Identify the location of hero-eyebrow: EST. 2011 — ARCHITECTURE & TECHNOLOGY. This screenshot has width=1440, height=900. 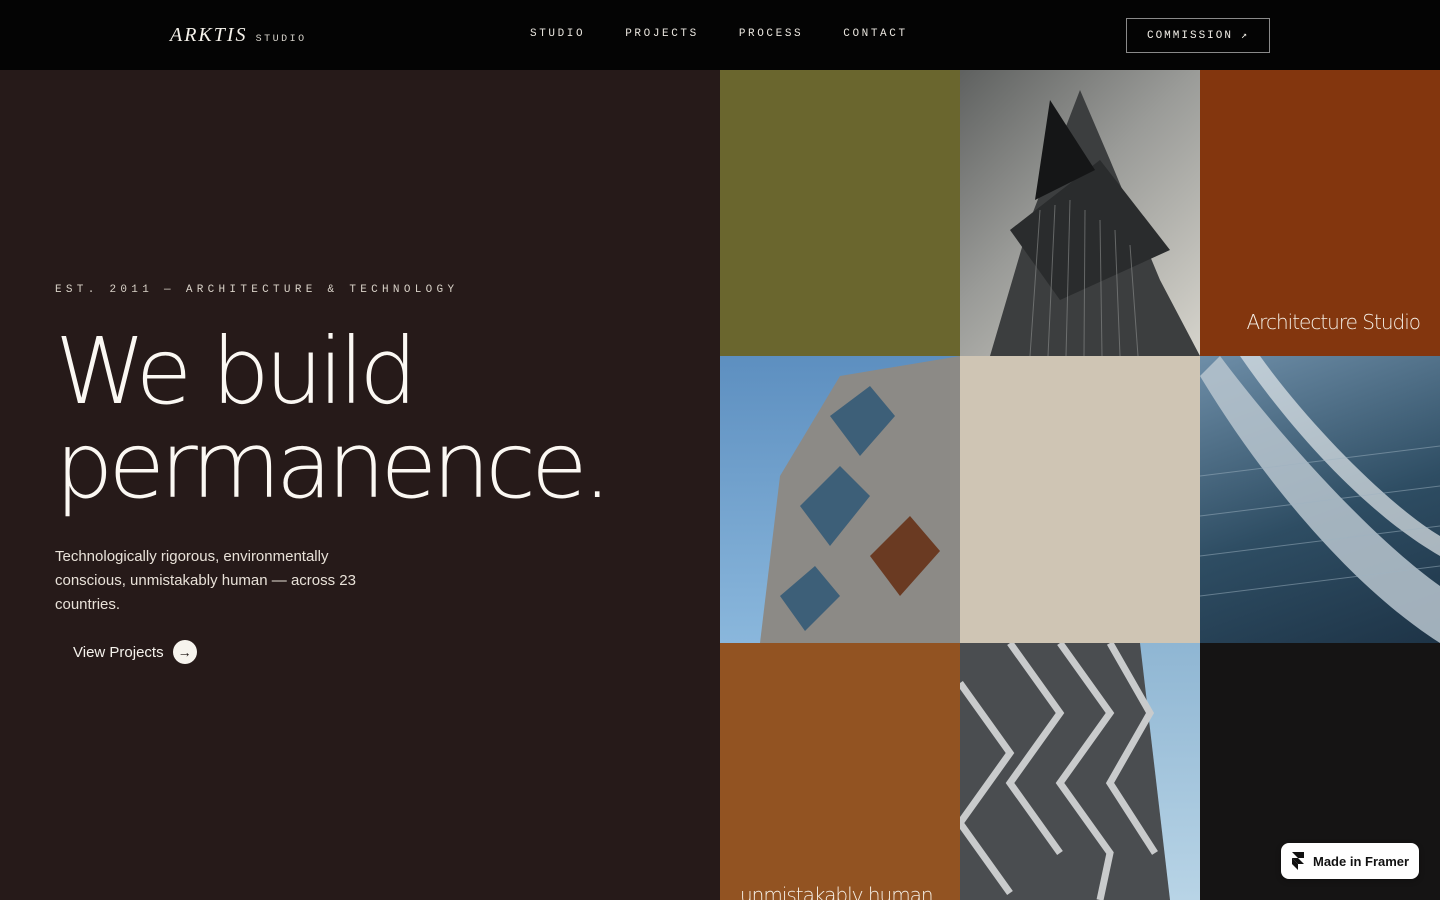
(257, 290).